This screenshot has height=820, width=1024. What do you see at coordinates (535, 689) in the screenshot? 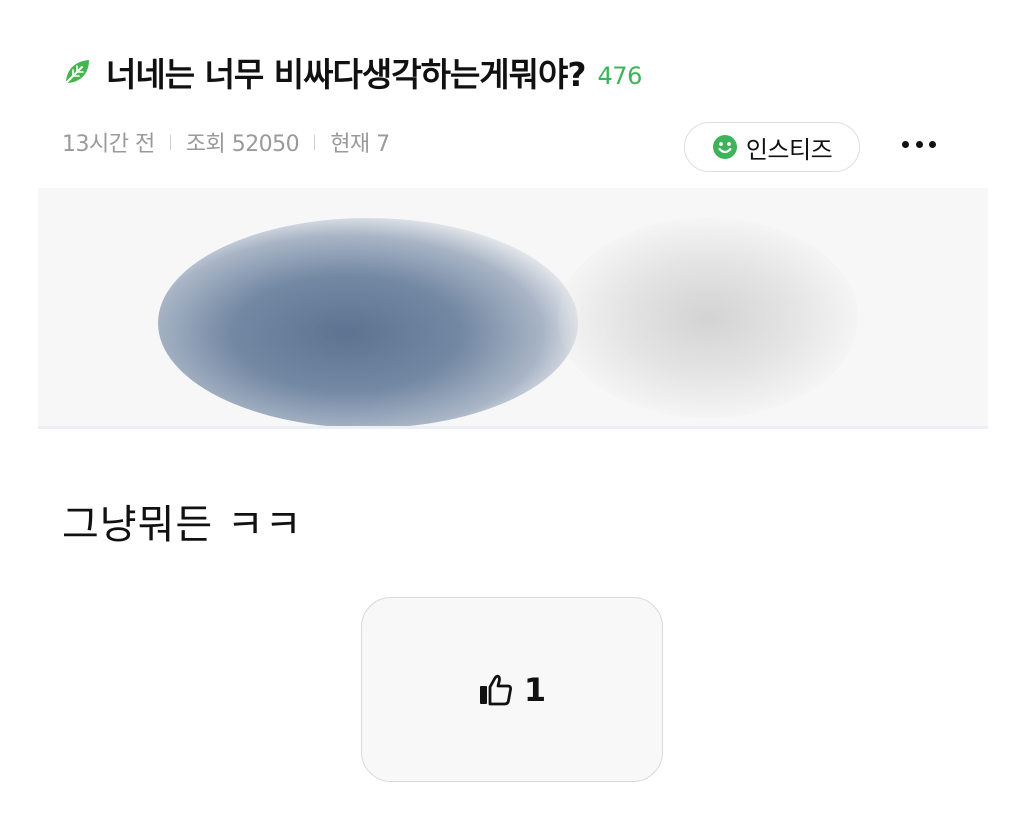
I see `like-count: 1` at bounding box center [535, 689].